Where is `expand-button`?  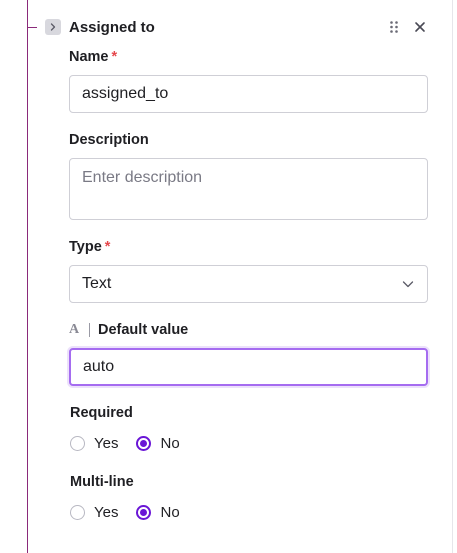
expand-button is located at coordinates (53, 27).